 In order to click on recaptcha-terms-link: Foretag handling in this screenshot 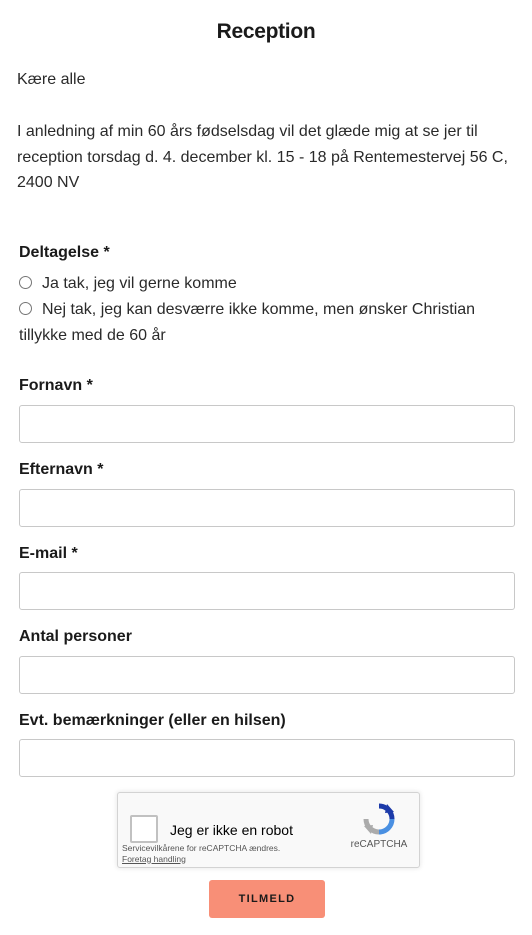, I will do `click(201, 859)`.